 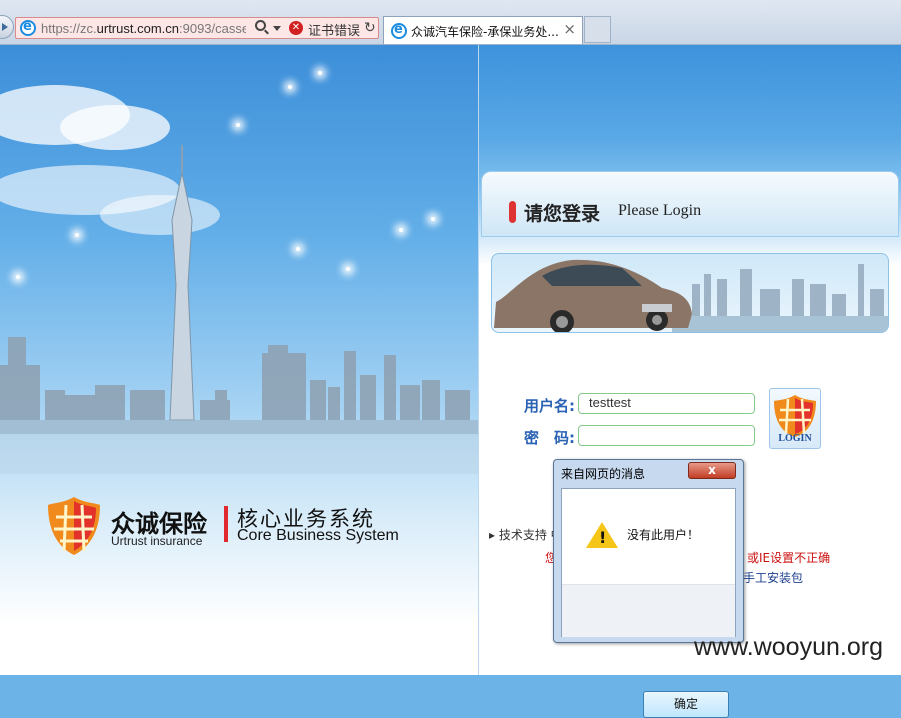 What do you see at coordinates (597, 29) in the screenshot?
I see `new-tab-button` at bounding box center [597, 29].